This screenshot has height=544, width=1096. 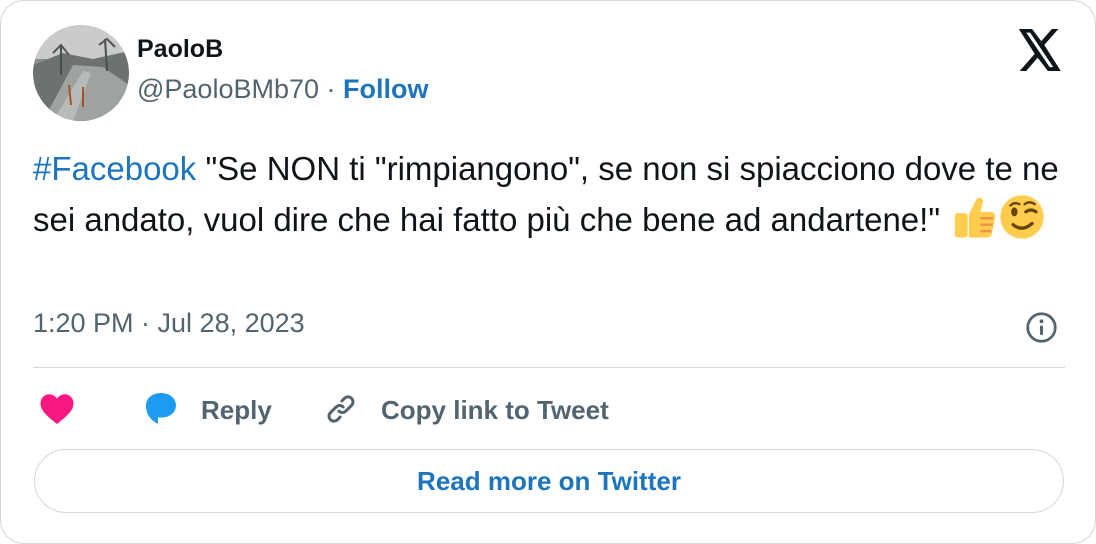 What do you see at coordinates (180, 49) in the screenshot?
I see `author-name: PaoloB` at bounding box center [180, 49].